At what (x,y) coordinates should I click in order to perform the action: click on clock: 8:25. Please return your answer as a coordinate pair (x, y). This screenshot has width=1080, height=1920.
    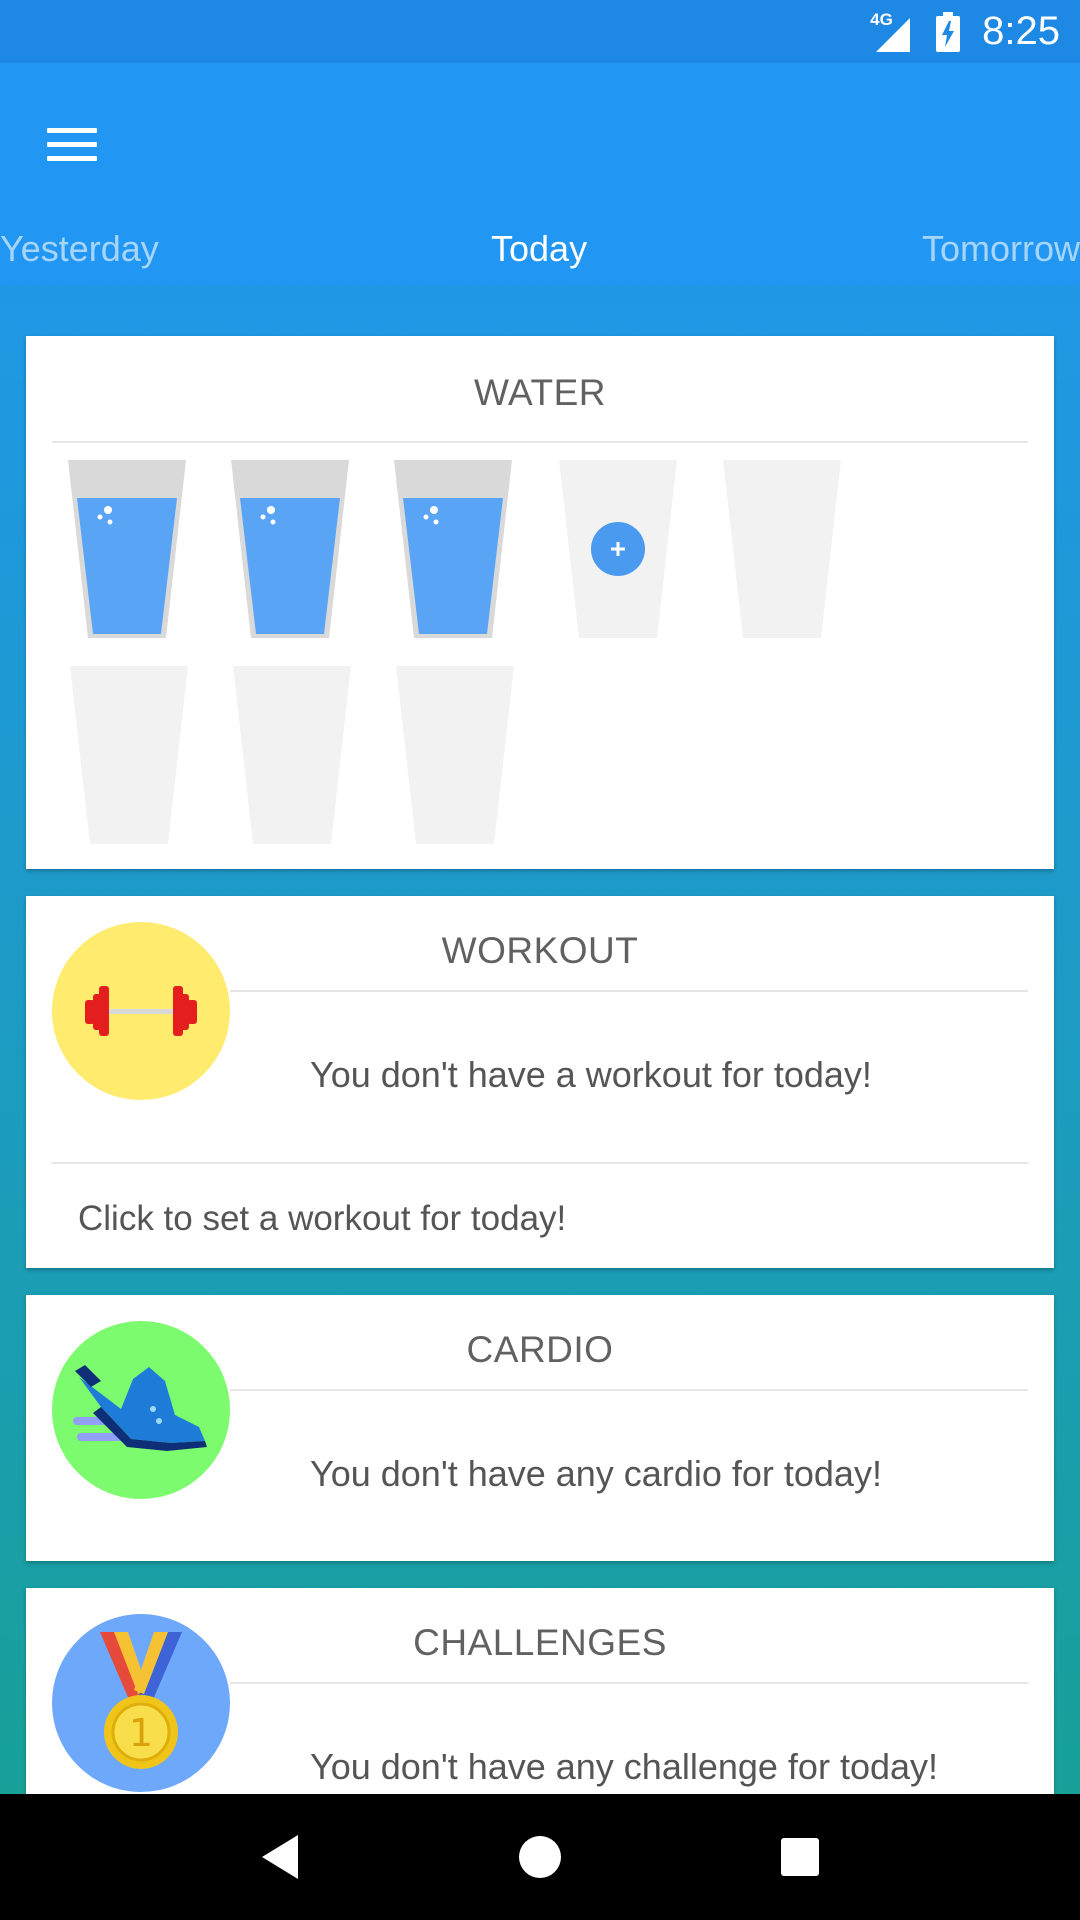
    Looking at the image, I should click on (1021, 31).